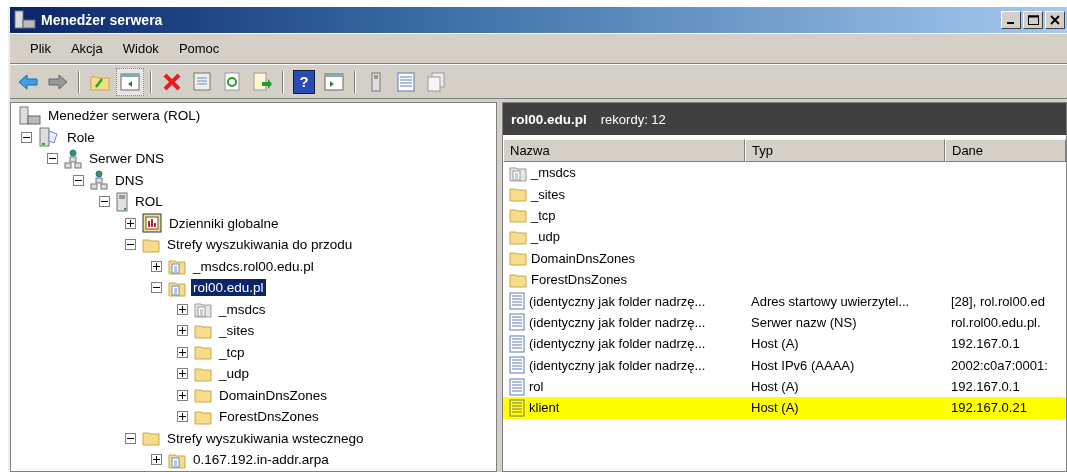 The width and height of the screenshot is (1067, 472). Describe the element at coordinates (436, 81) in the screenshot. I see `copy-icon` at that location.